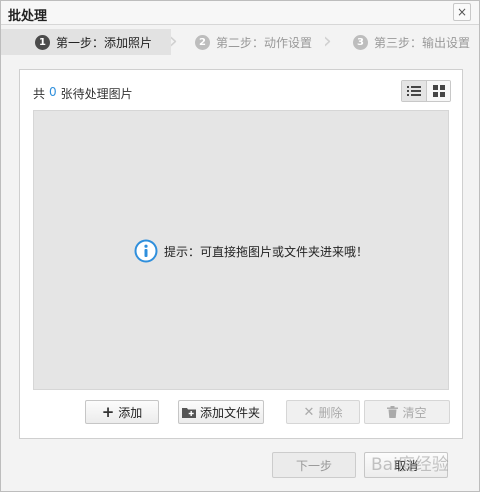 This screenshot has width=480, height=492. I want to click on clear-button-label: 清空, so click(414, 412).